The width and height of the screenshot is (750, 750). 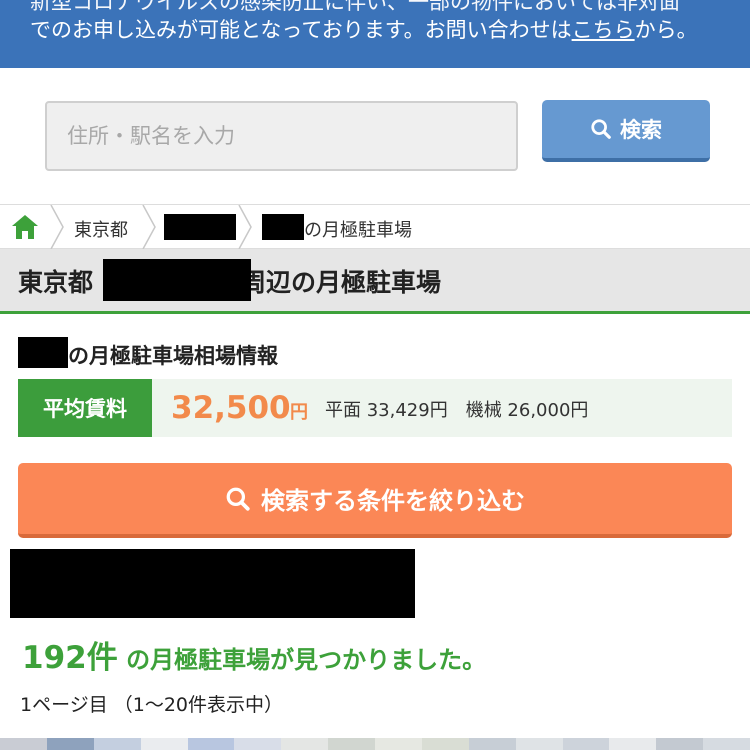 I want to click on market-info-title: の月極駐車場相場情報, so click(x=173, y=356).